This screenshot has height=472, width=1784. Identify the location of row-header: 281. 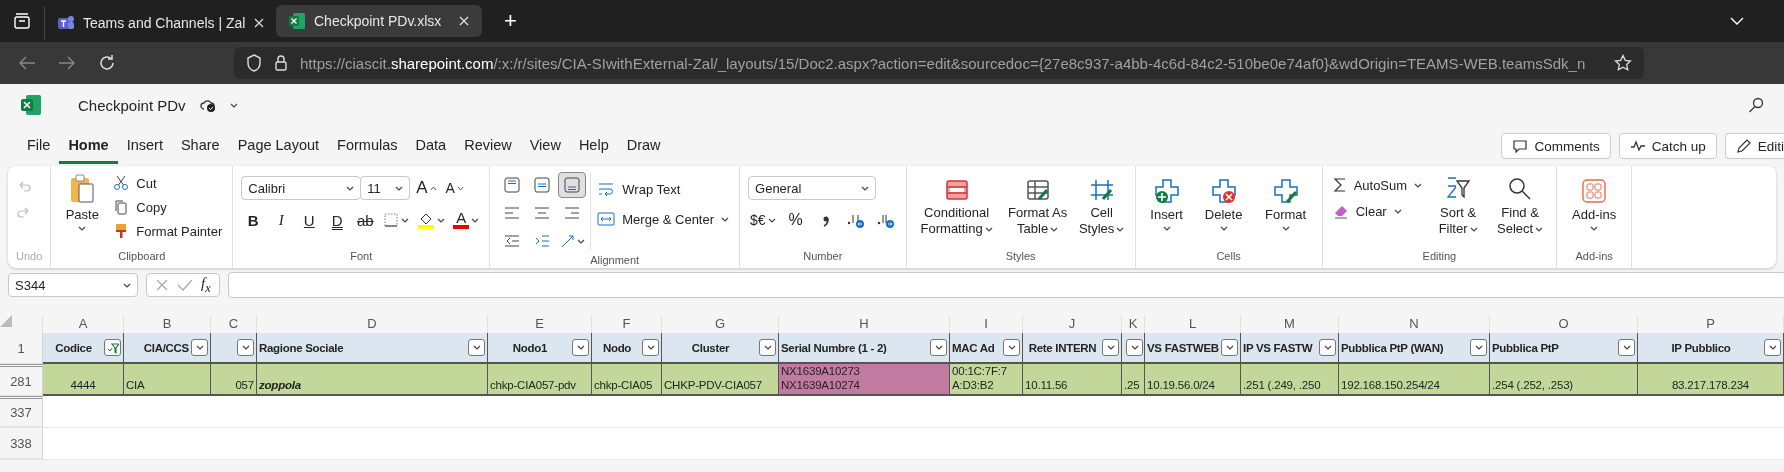
(21, 380).